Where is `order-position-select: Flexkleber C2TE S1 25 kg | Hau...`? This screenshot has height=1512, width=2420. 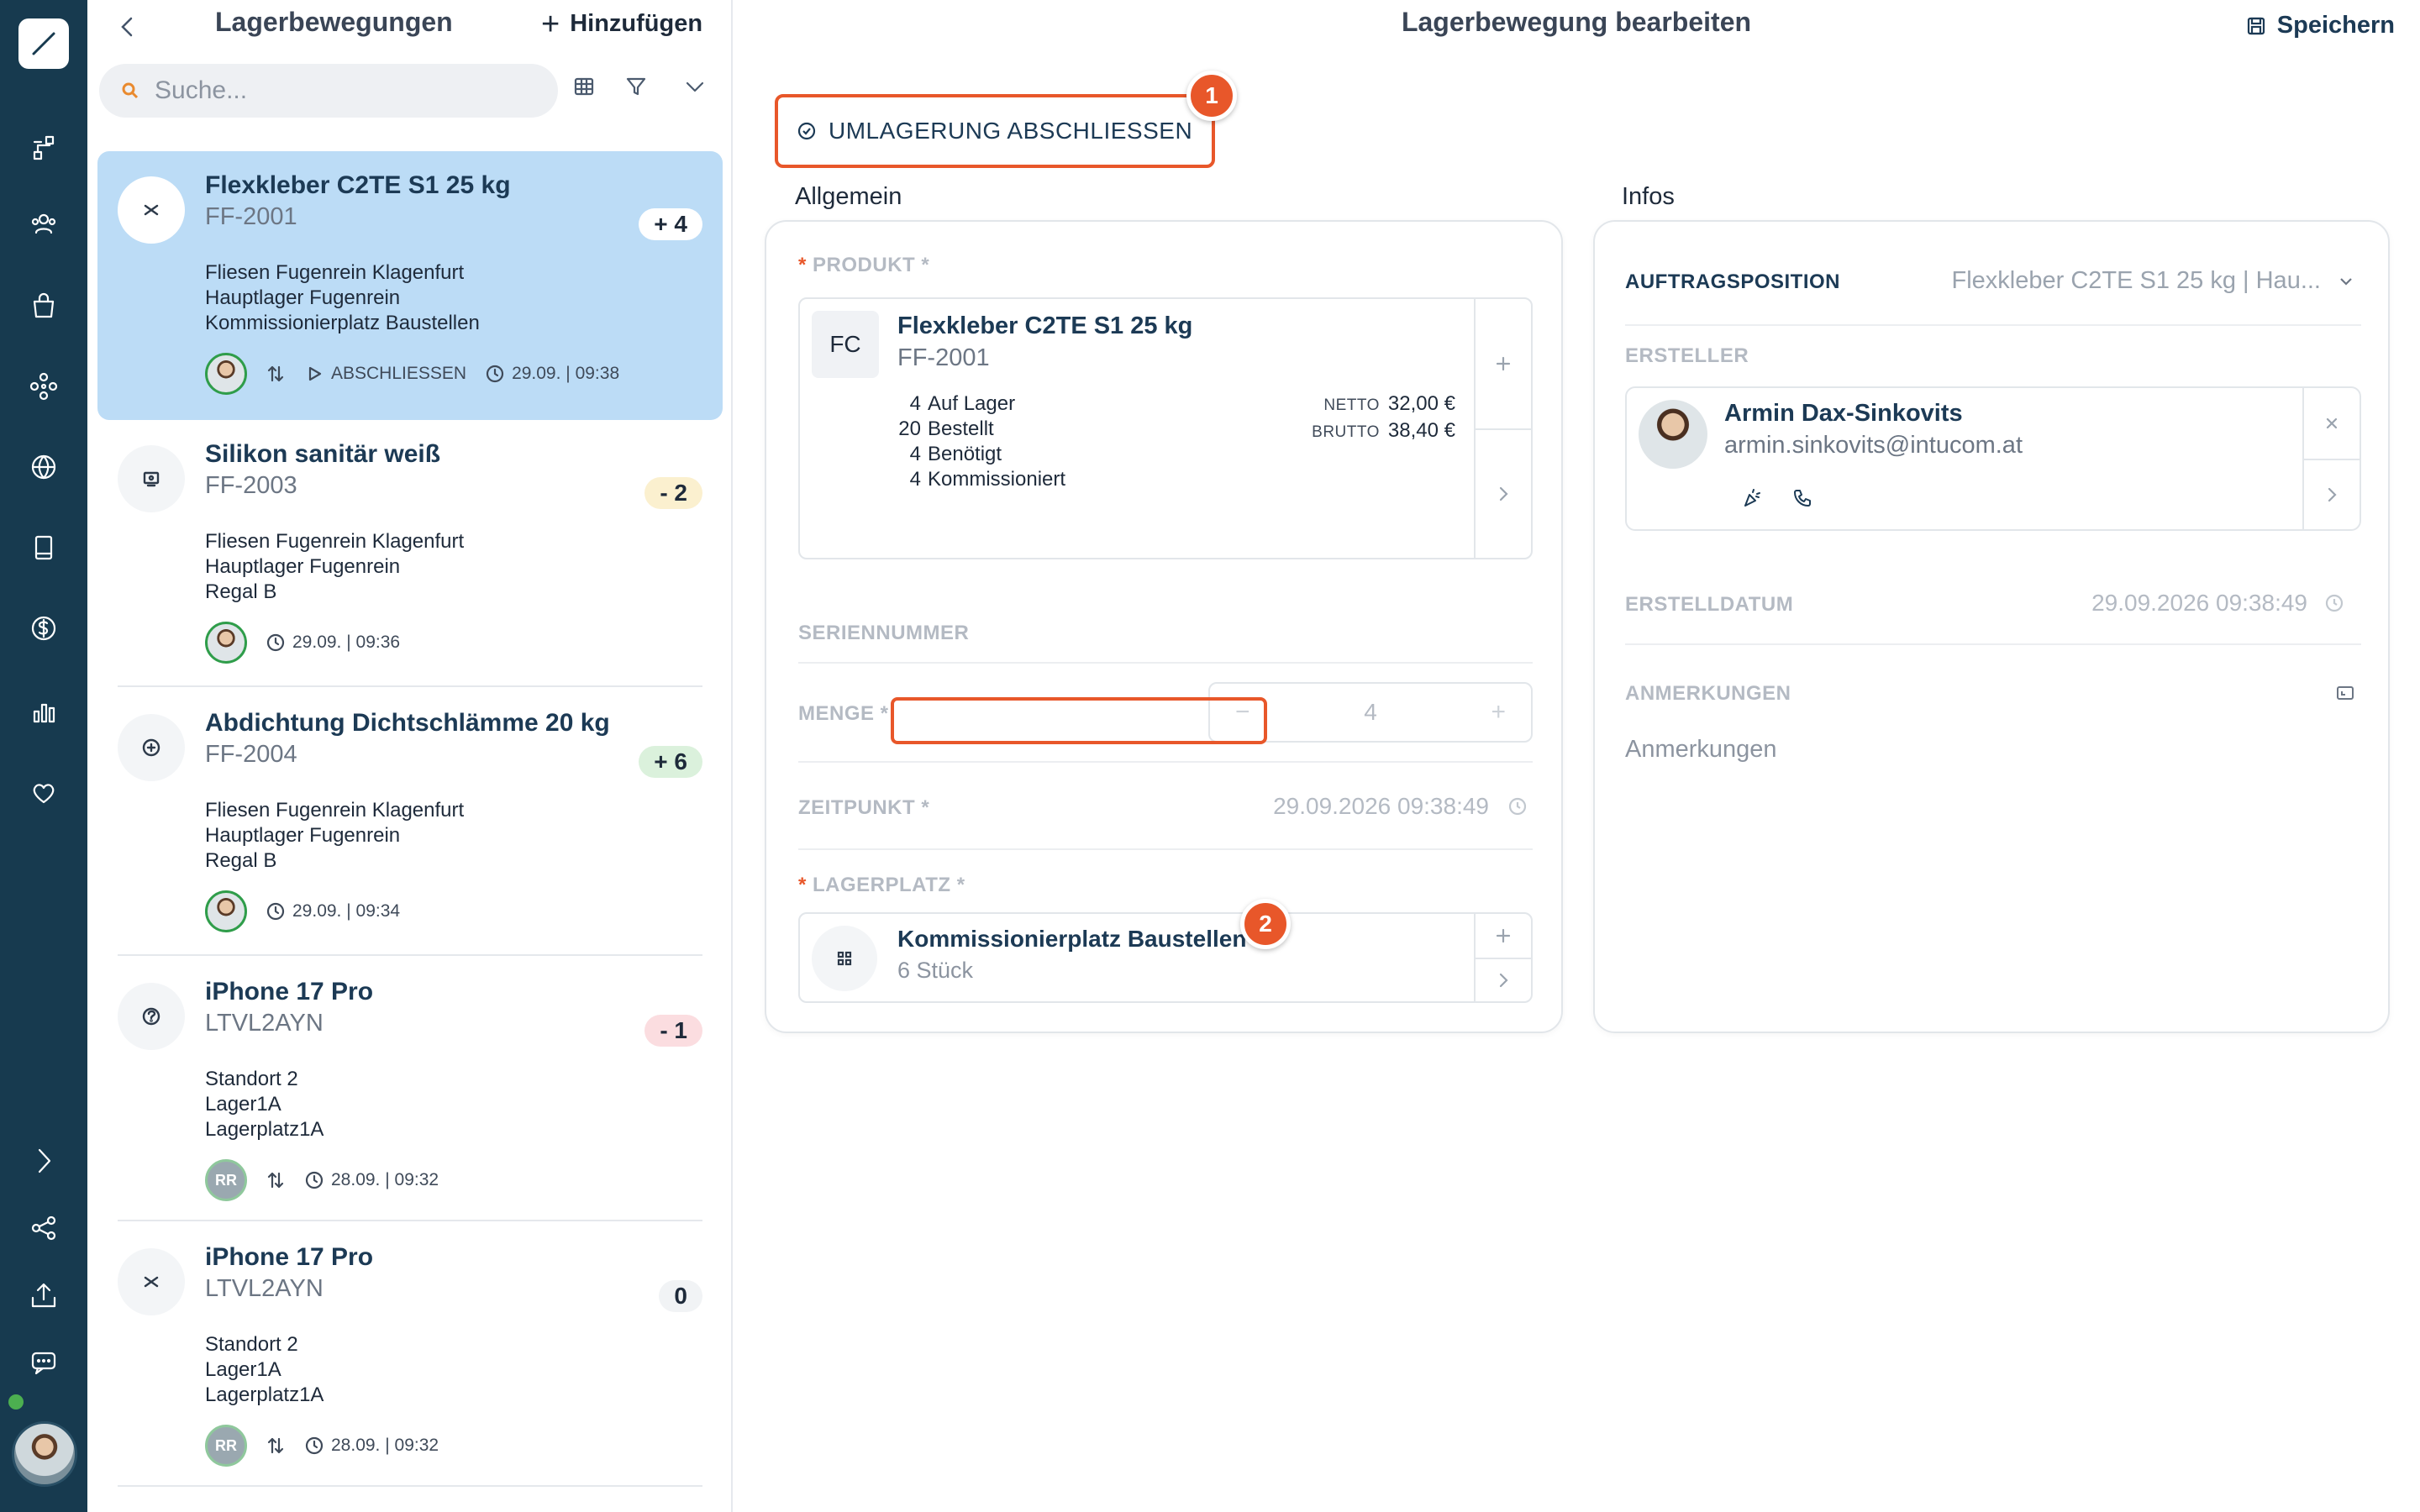
order-position-select: Flexkleber C2TE S1 25 kg | Hau... is located at coordinates (2153, 281).